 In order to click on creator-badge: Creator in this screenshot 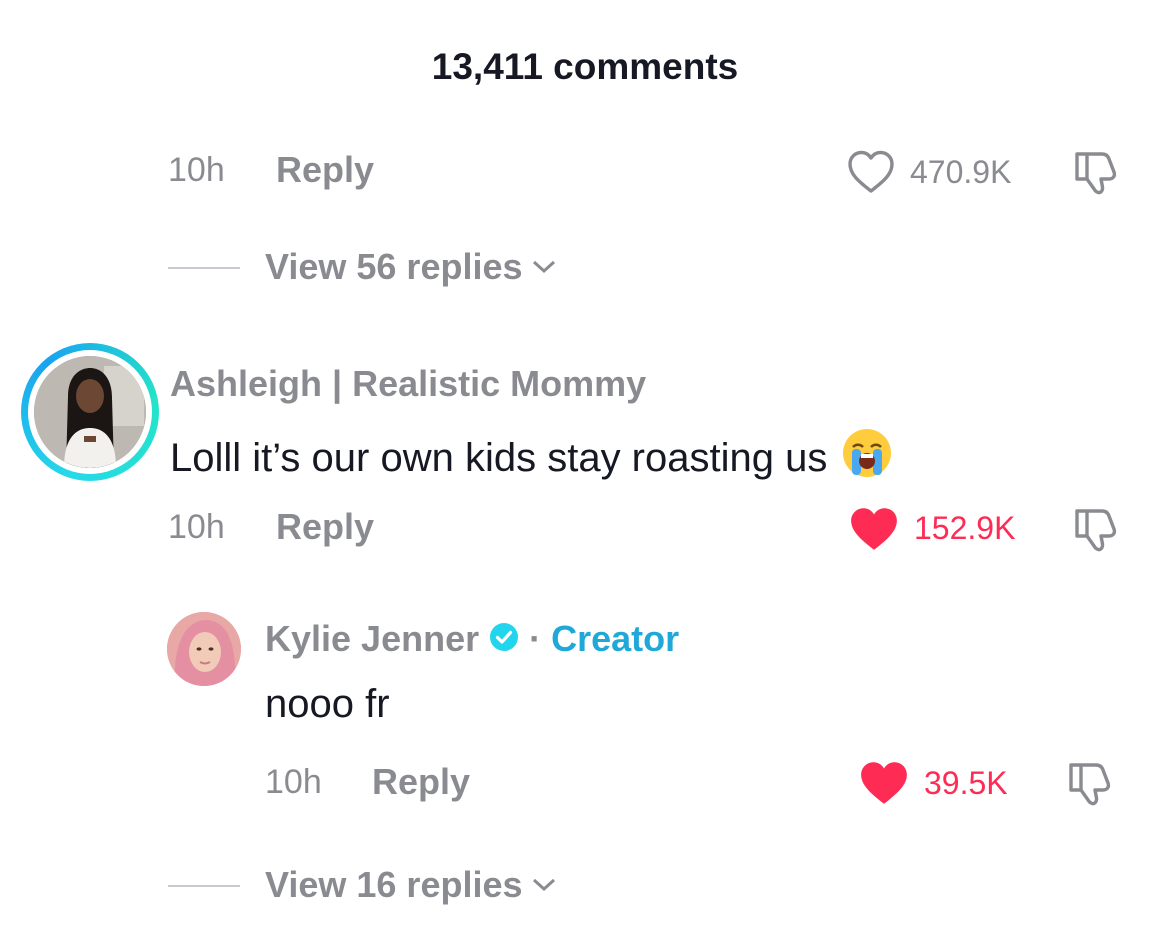, I will do `click(615, 638)`.